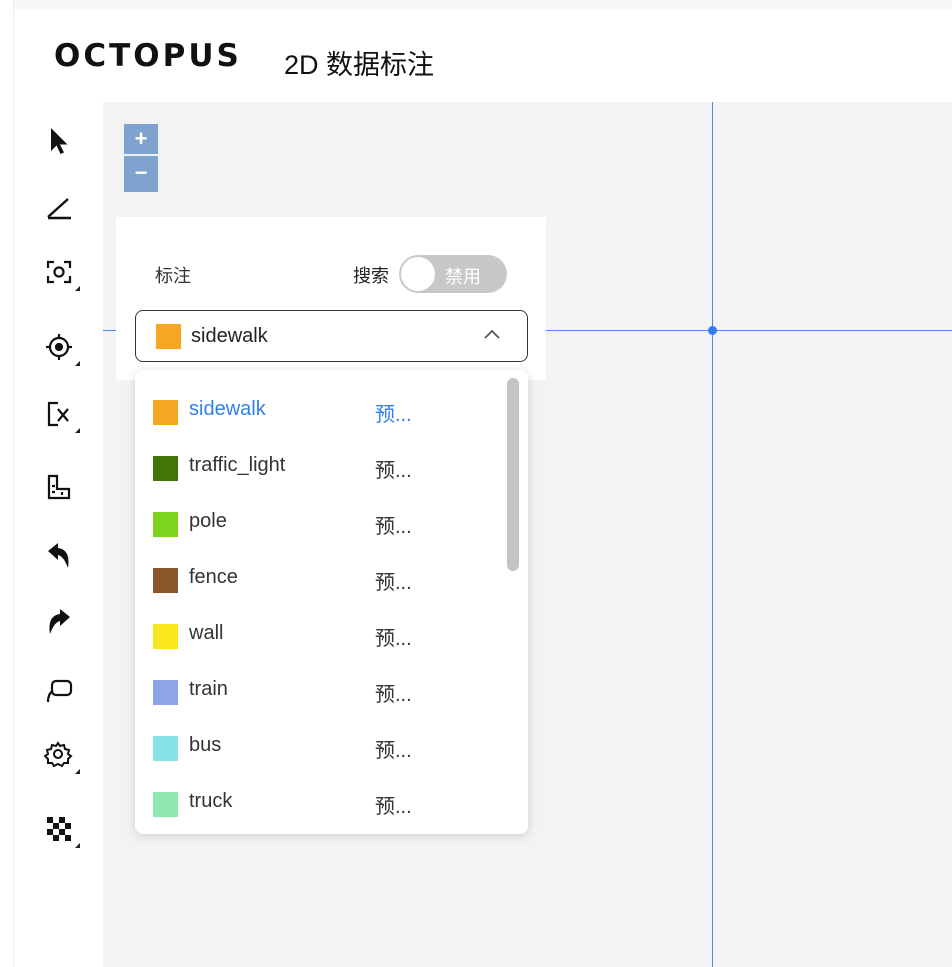 The width and height of the screenshot is (952, 967). I want to click on label-heading: 标注, so click(173, 276).